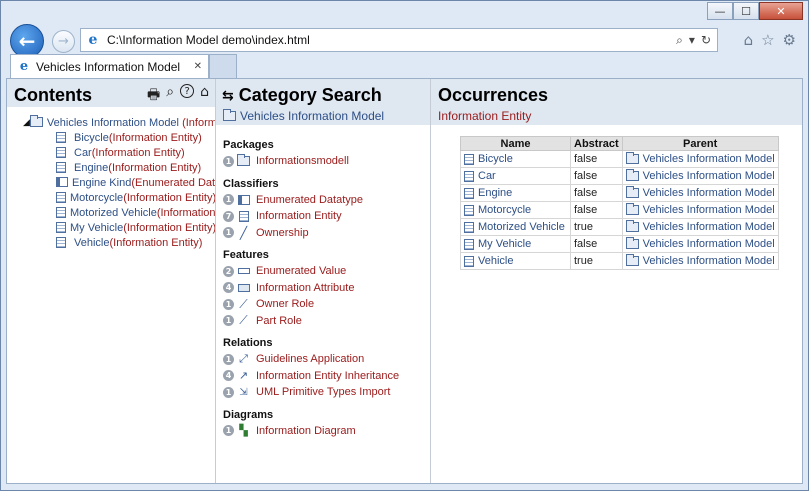 Image resolution: width=809 pixels, height=491 pixels. What do you see at coordinates (781, 11) in the screenshot?
I see `close-window-button: ✕` at bounding box center [781, 11].